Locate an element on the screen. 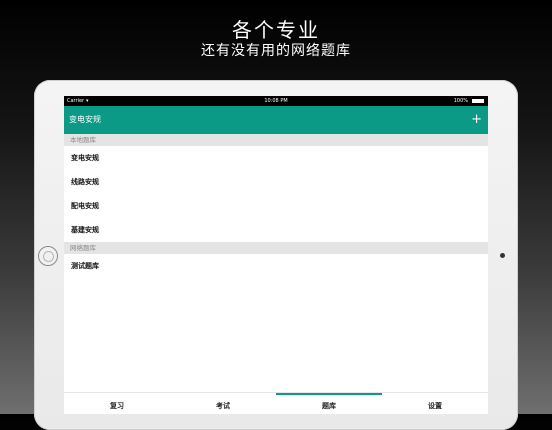  list-item: 测试题库 is located at coordinates (276, 266).